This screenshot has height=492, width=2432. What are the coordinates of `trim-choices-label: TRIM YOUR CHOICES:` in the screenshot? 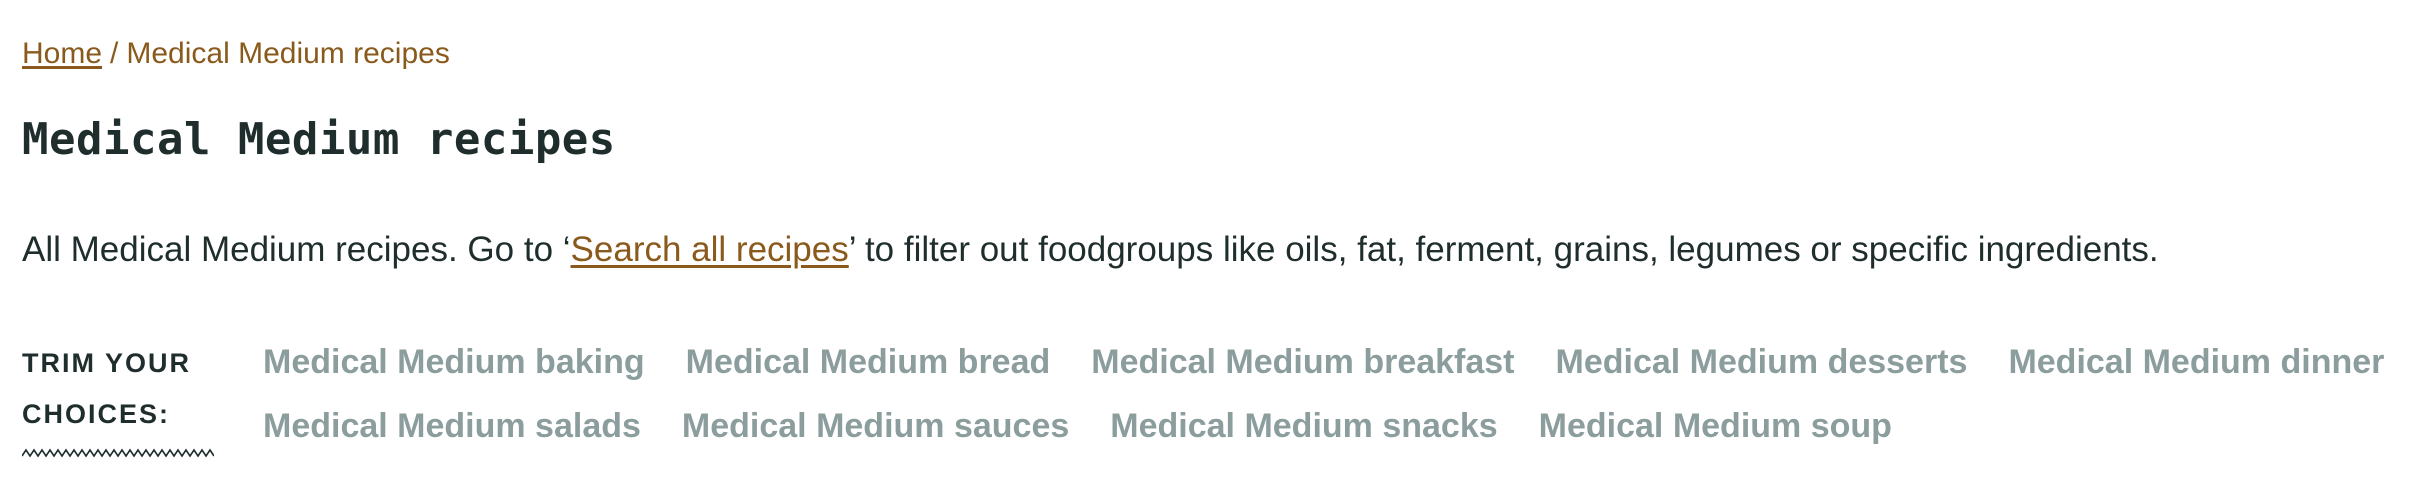 It's located at (122, 389).